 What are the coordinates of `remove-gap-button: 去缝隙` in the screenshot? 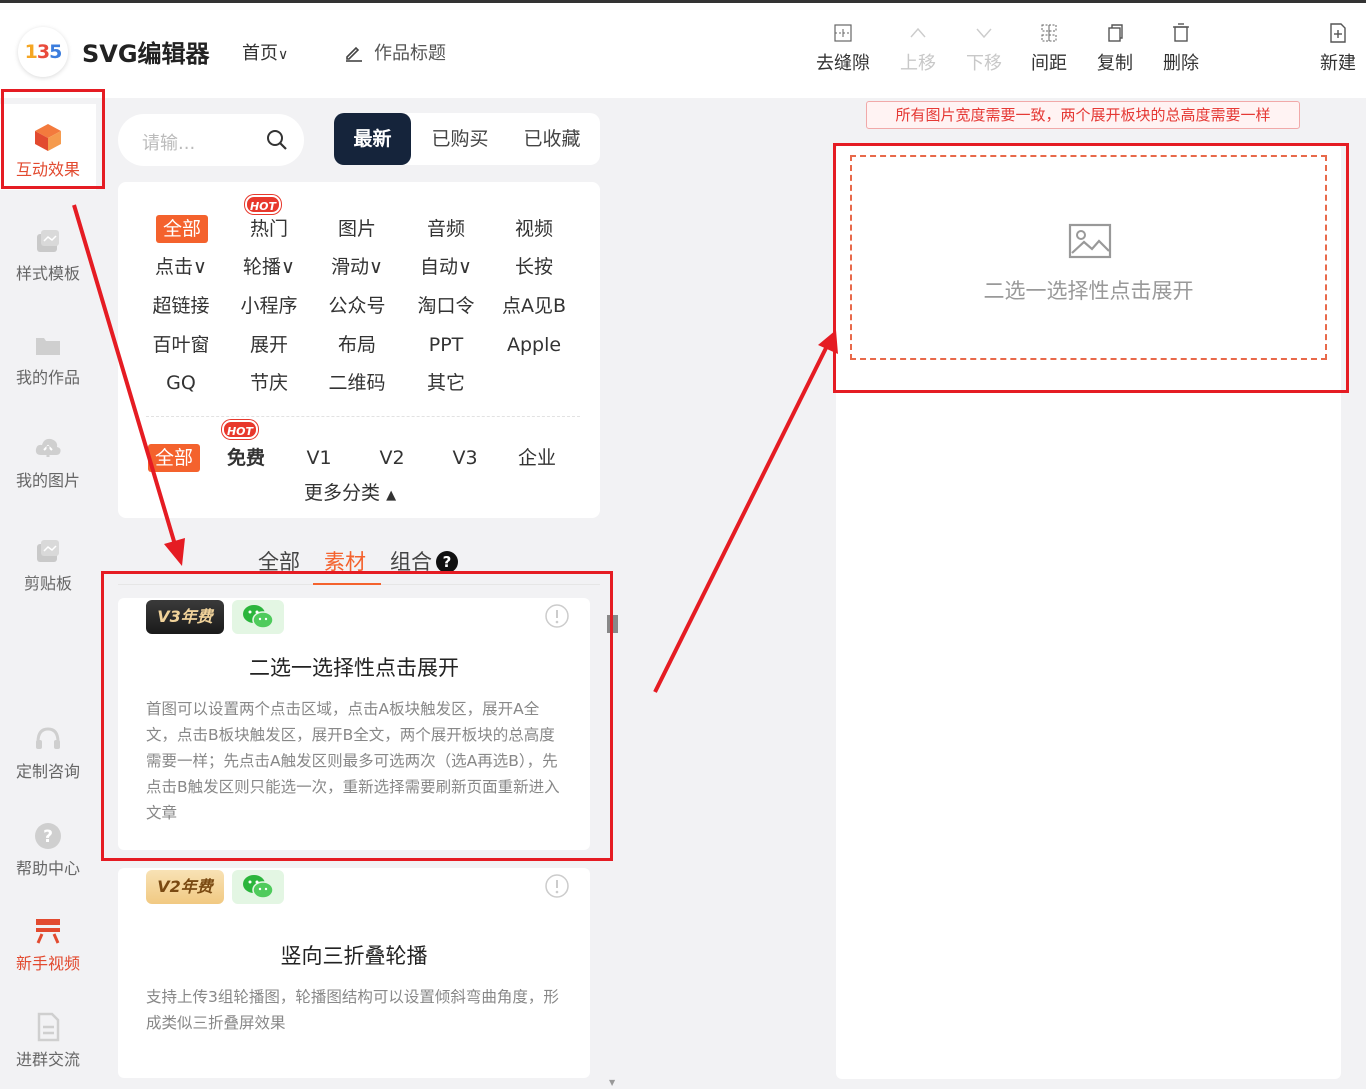 It's located at (843, 49).